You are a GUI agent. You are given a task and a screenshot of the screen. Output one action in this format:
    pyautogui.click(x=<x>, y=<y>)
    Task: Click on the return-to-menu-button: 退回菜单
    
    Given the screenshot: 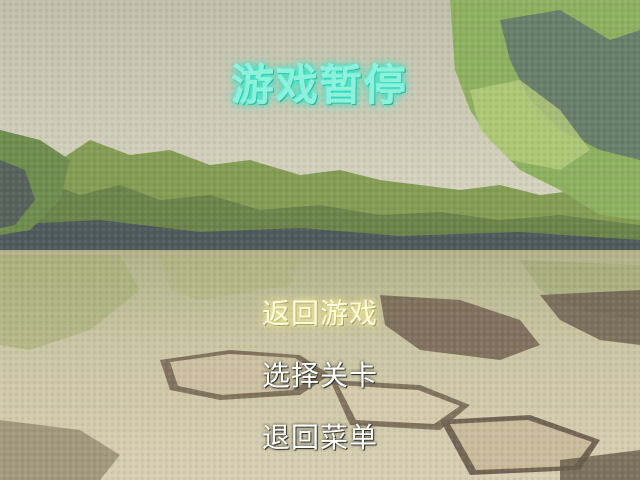 What is the action you would take?
    pyautogui.click(x=320, y=445)
    